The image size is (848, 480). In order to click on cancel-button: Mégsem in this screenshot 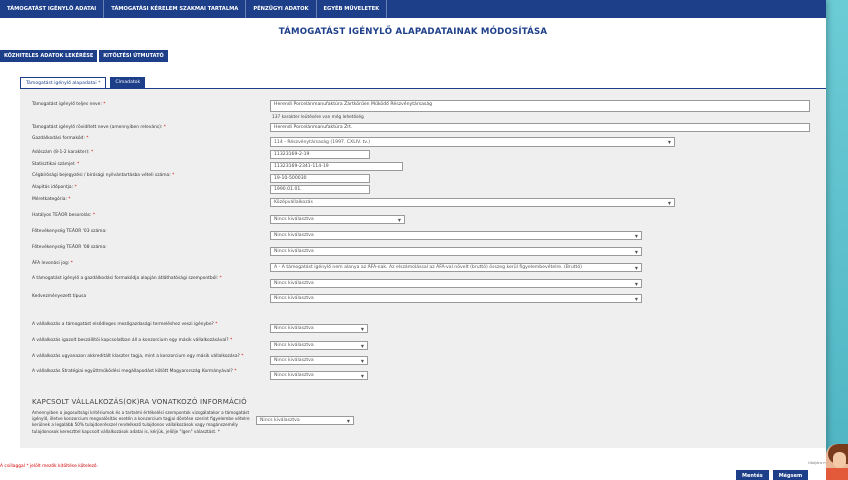, I will do `click(790, 475)`.